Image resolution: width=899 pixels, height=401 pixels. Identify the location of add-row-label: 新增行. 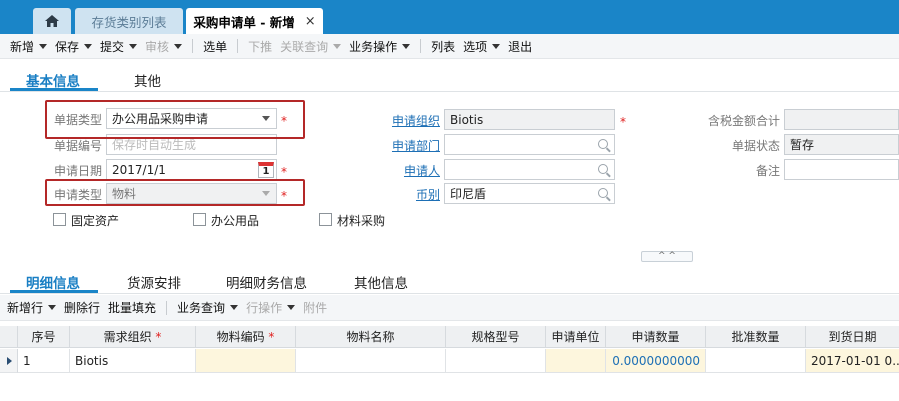
(25, 308).